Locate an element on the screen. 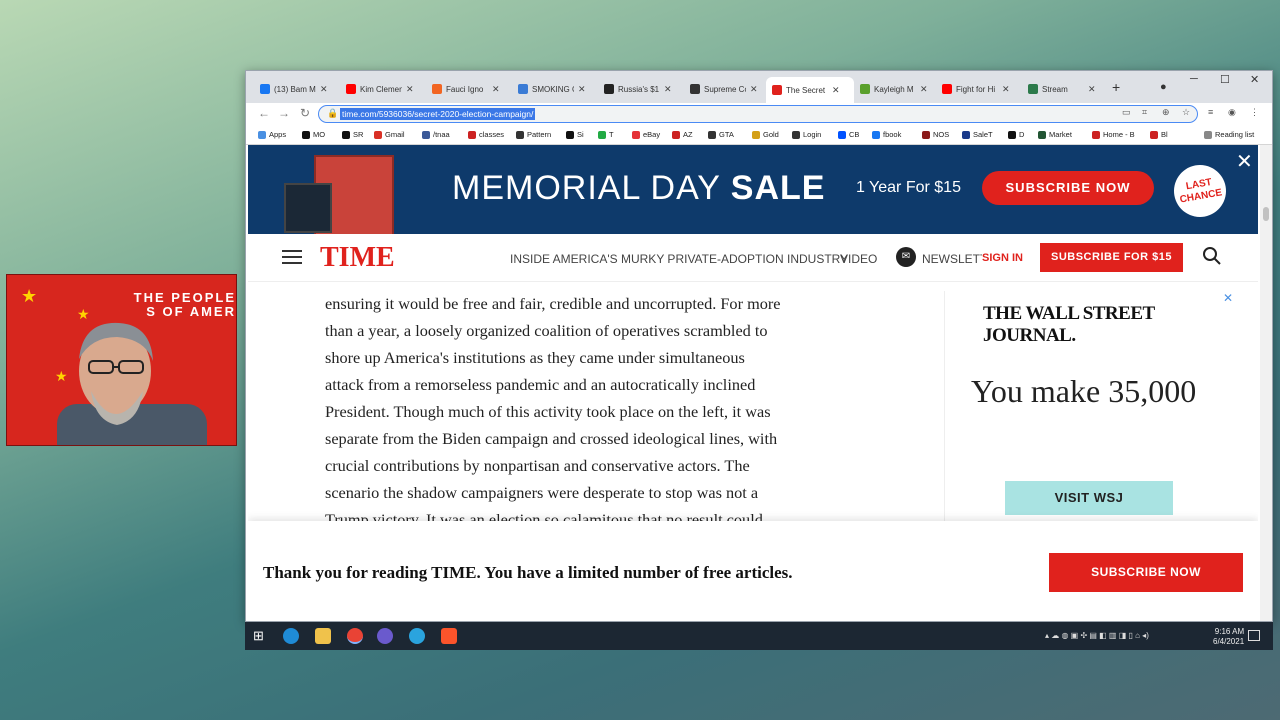 This screenshot has height=720, width=1280. edge-icon is located at coordinates (291, 636).